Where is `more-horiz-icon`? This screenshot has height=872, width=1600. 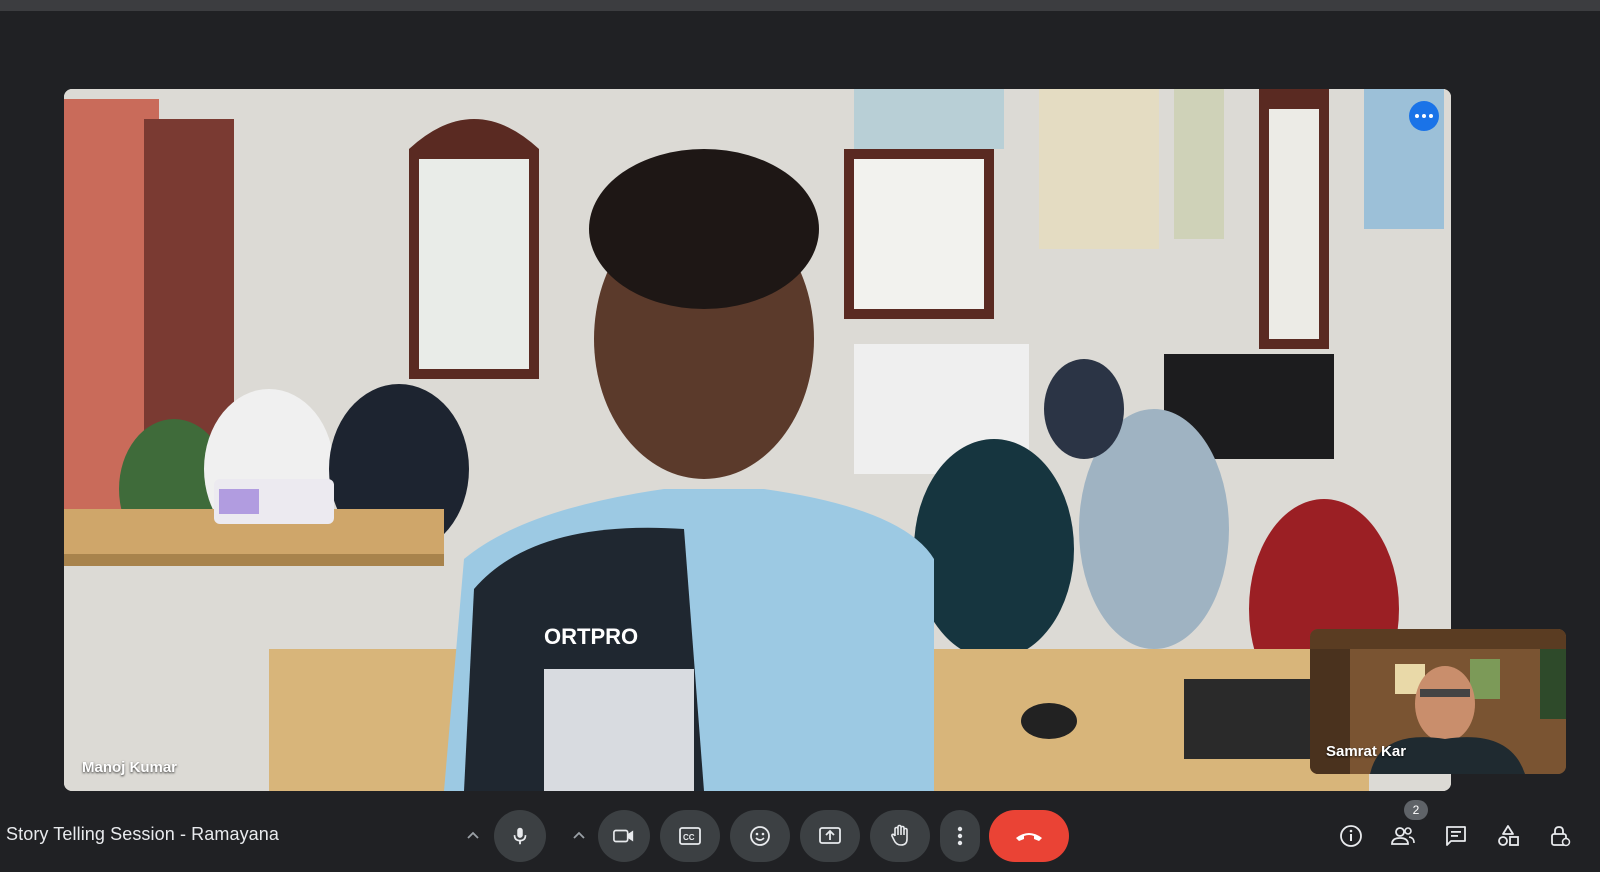 more-horiz-icon is located at coordinates (1417, 116).